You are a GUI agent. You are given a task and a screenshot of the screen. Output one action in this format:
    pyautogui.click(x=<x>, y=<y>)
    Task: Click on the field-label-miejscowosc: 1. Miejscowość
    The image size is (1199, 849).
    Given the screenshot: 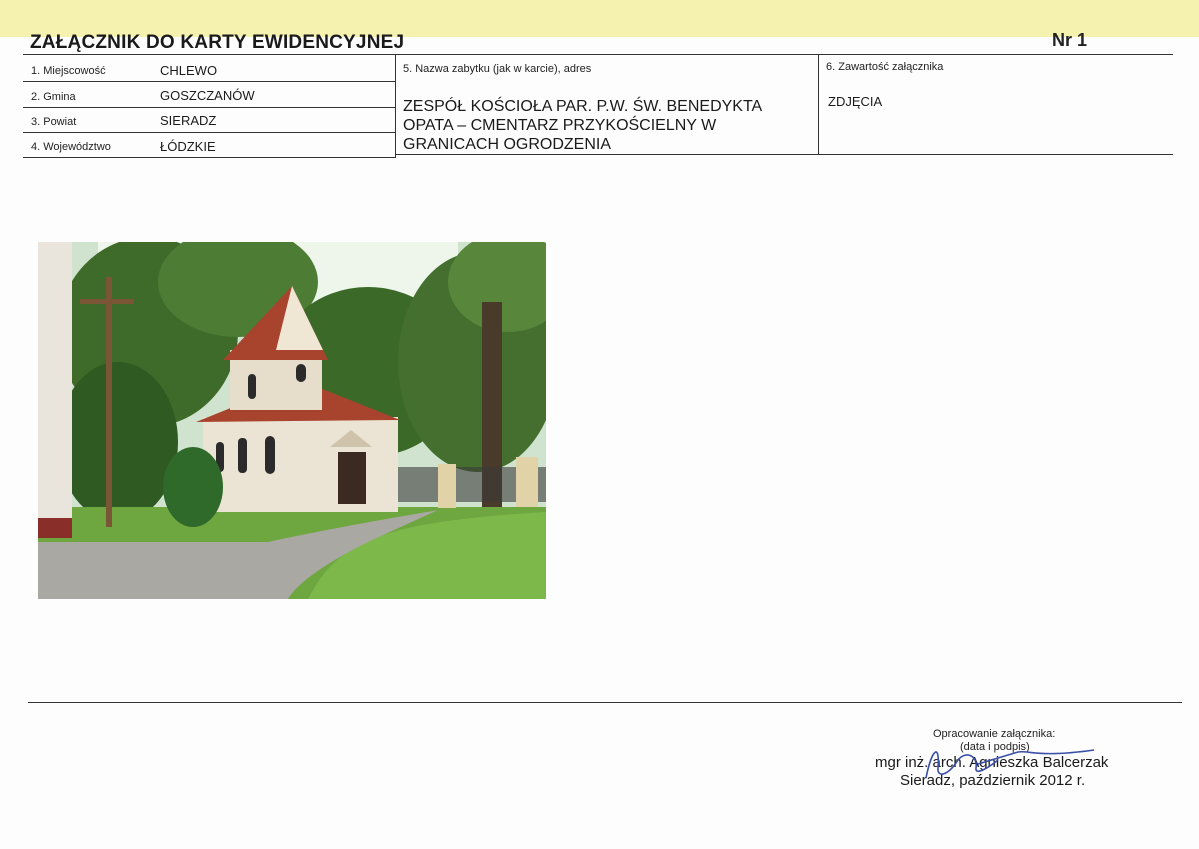 What is the action you would take?
    pyautogui.click(x=68, y=71)
    